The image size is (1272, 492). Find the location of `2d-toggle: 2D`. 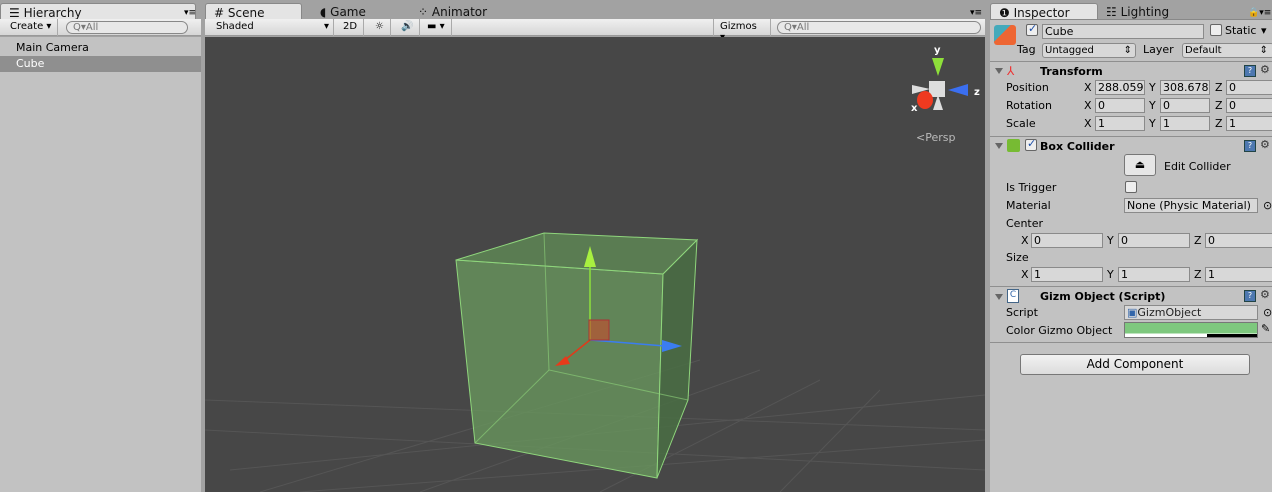

2d-toggle: 2D is located at coordinates (351, 27).